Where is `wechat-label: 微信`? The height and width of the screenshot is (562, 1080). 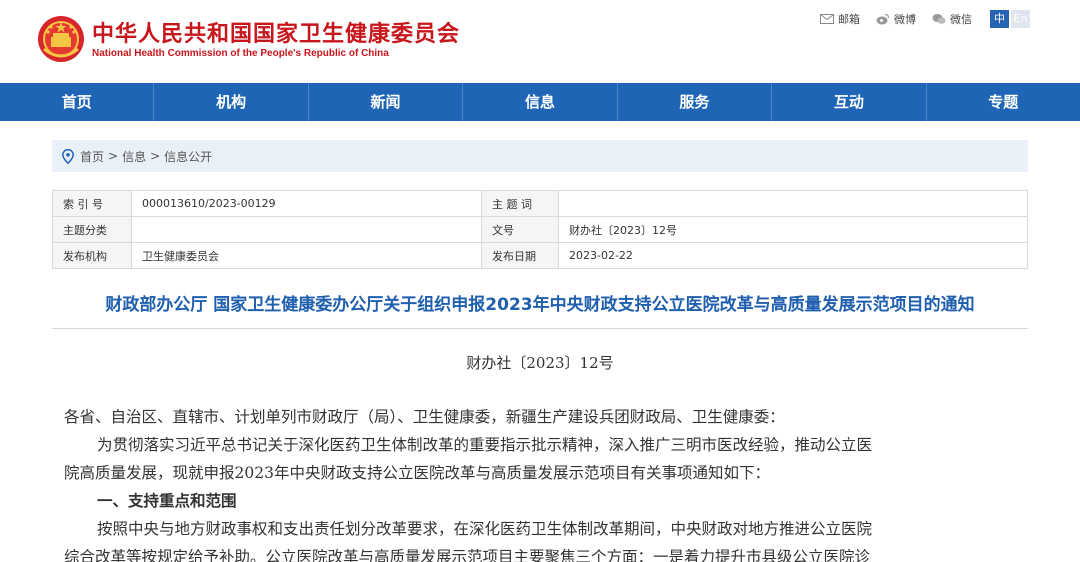
wechat-label: 微信 is located at coordinates (961, 19).